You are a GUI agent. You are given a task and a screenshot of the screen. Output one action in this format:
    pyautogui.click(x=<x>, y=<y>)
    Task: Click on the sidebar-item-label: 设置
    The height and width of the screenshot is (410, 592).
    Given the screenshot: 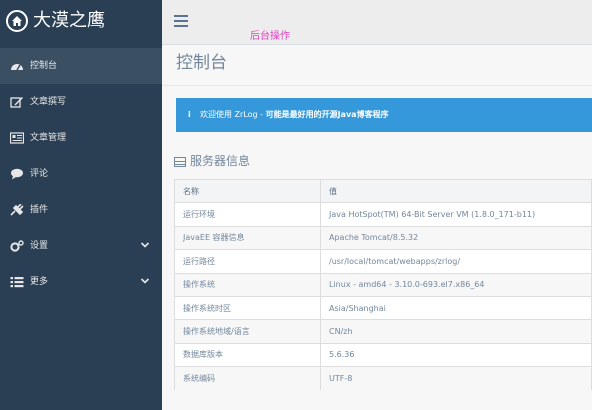 What is the action you would take?
    pyautogui.click(x=39, y=246)
    